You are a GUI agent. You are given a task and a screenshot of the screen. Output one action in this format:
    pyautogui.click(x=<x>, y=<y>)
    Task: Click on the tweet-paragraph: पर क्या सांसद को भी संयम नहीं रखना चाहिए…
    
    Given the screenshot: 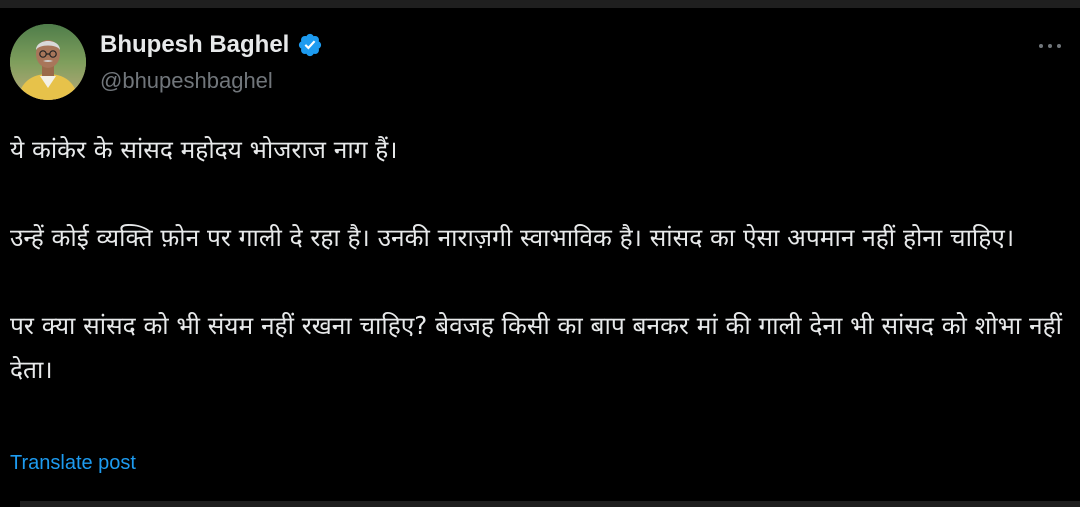 What is the action you would take?
    pyautogui.click(x=536, y=347)
    